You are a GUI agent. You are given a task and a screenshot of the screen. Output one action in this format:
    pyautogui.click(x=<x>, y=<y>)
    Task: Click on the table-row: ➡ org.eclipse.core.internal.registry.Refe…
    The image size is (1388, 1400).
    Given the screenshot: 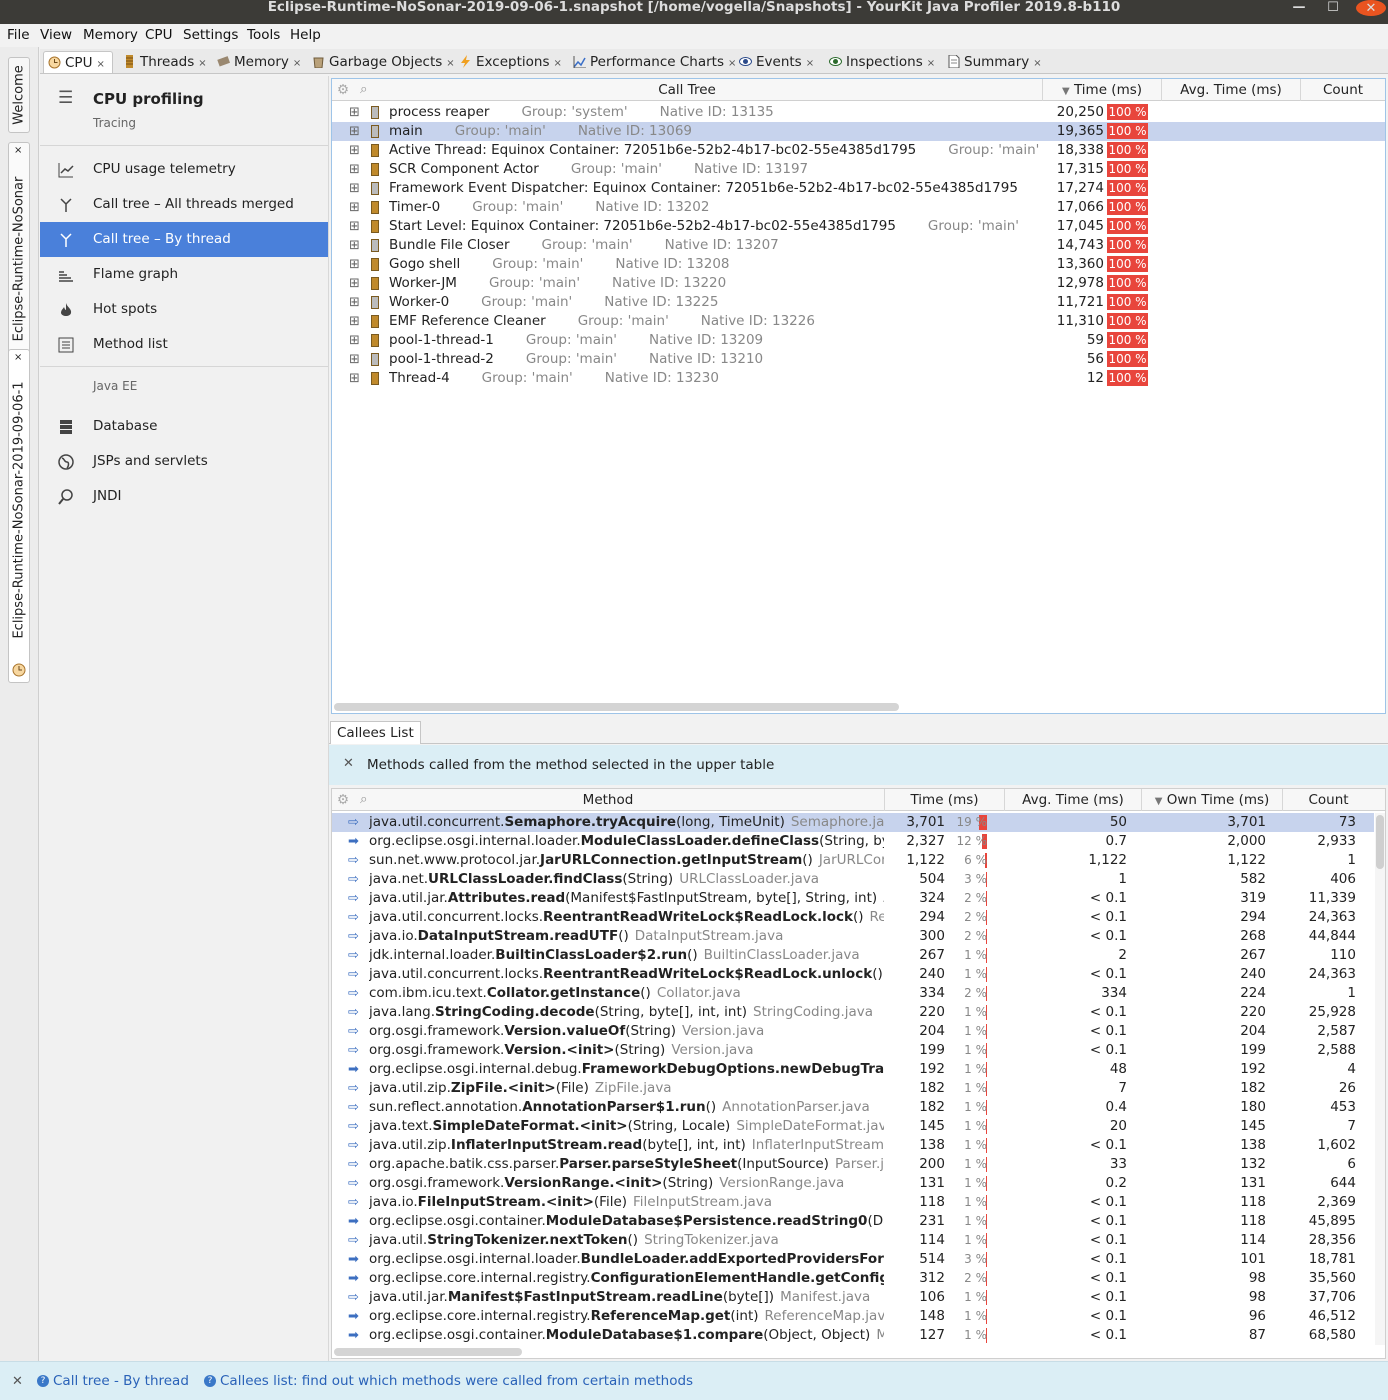 What is the action you would take?
    pyautogui.click(x=853, y=1316)
    